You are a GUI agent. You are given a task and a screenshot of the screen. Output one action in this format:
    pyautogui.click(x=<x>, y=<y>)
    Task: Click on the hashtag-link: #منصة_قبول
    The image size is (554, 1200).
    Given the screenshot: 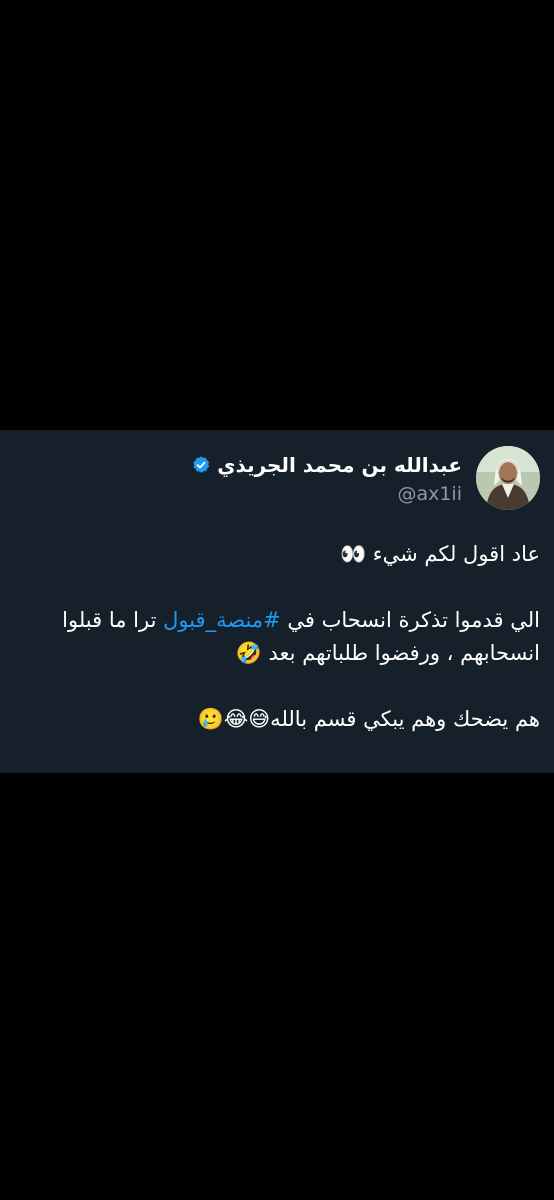 What is the action you would take?
    pyautogui.click(x=222, y=620)
    